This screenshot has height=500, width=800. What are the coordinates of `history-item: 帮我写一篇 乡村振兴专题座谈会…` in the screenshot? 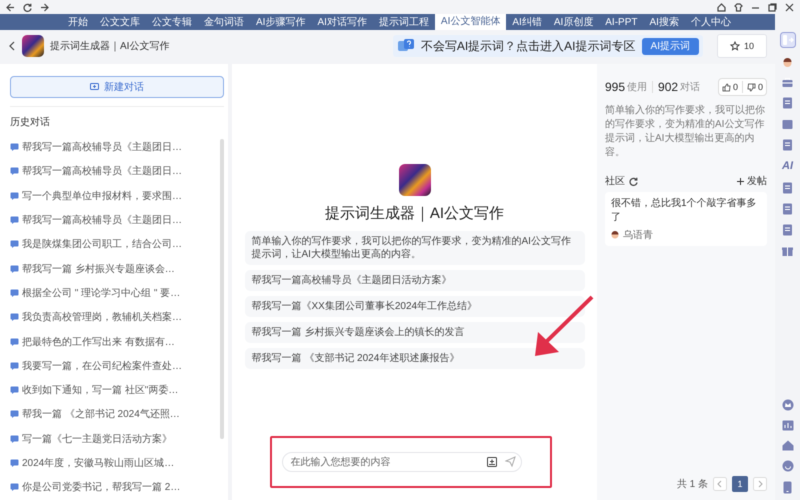 It's located at (98, 269).